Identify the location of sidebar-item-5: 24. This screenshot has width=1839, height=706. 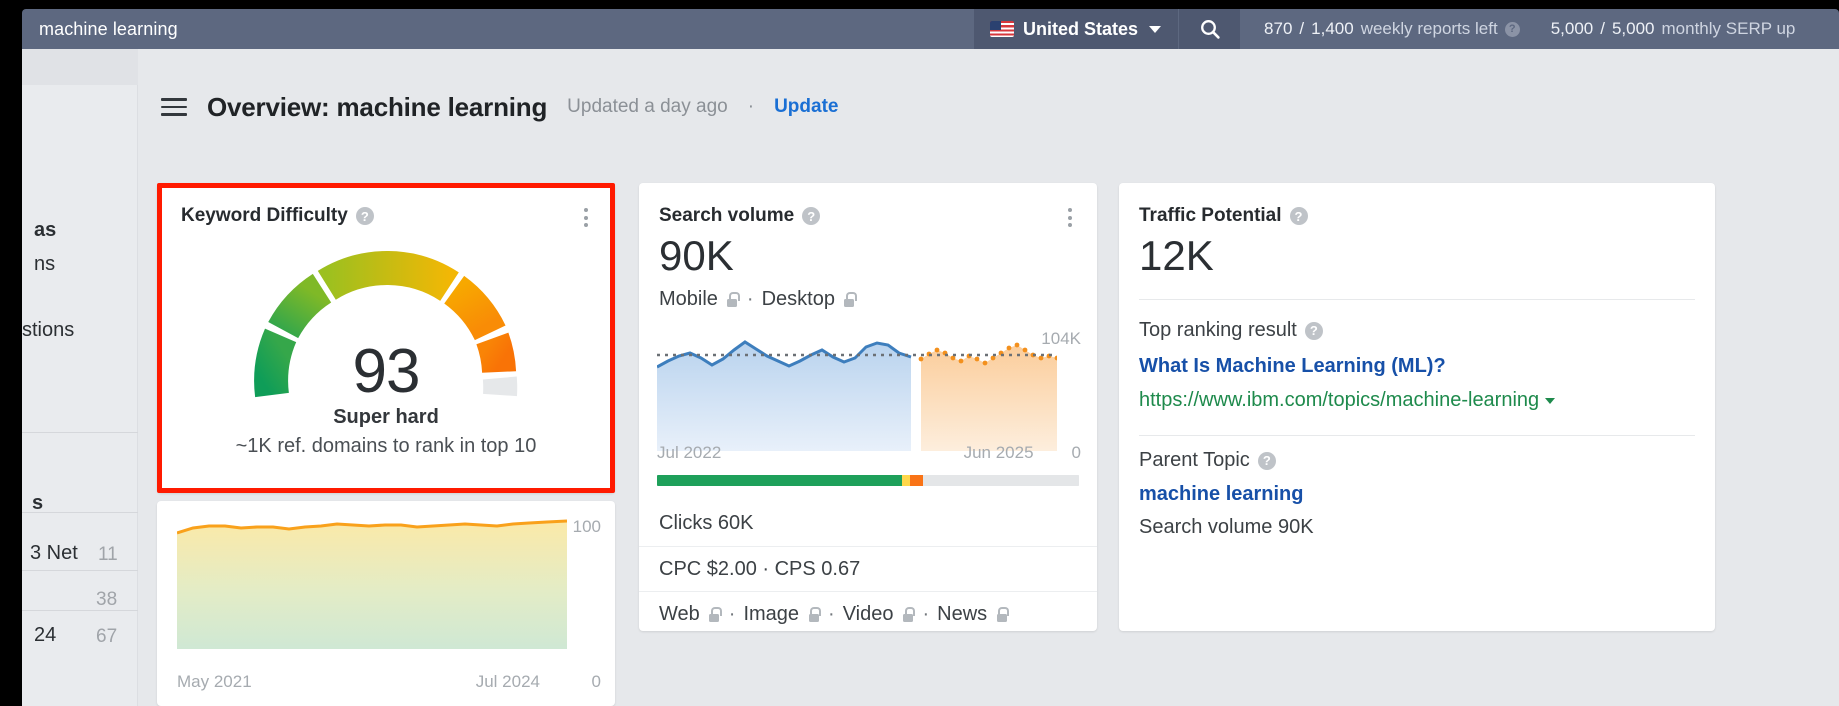
(45, 635).